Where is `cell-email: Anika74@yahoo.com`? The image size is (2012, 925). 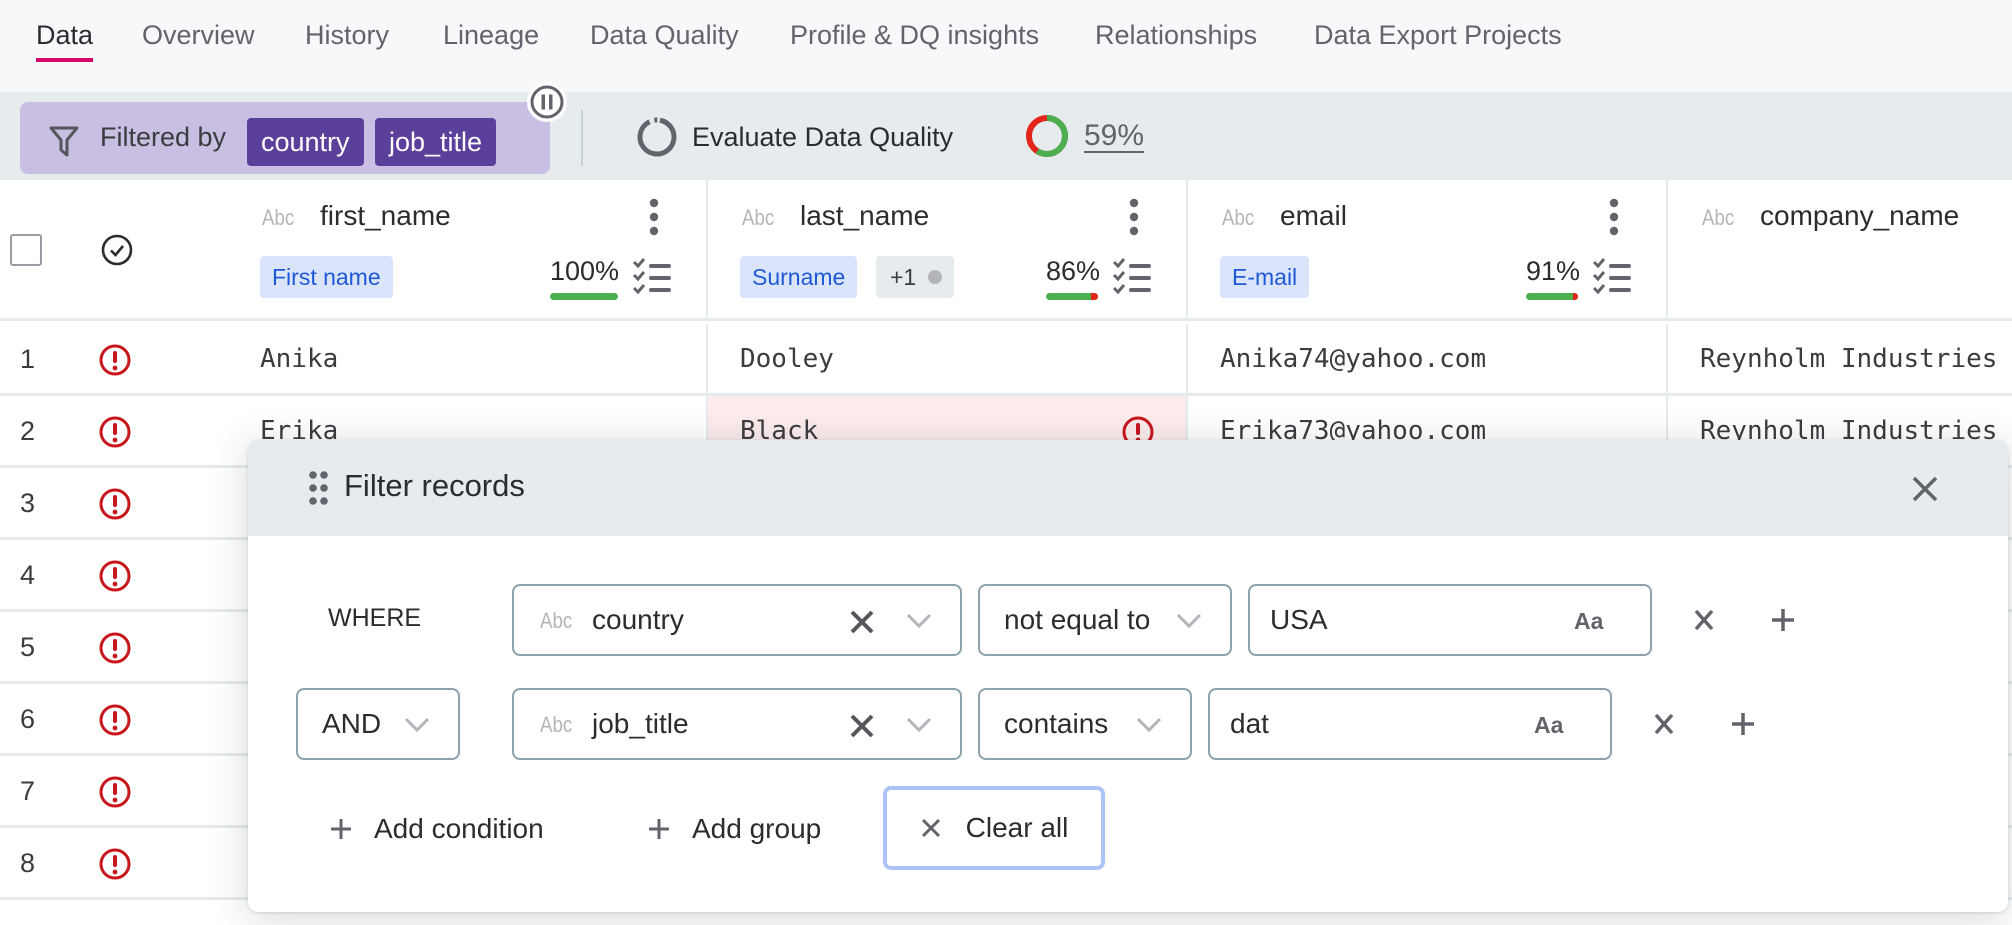 cell-email: Anika74@yahoo.com is located at coordinates (1353, 359).